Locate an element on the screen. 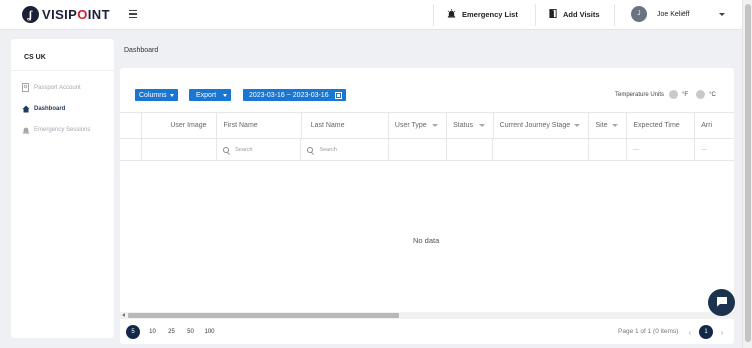  arrival-filter: --- is located at coordinates (714, 149).